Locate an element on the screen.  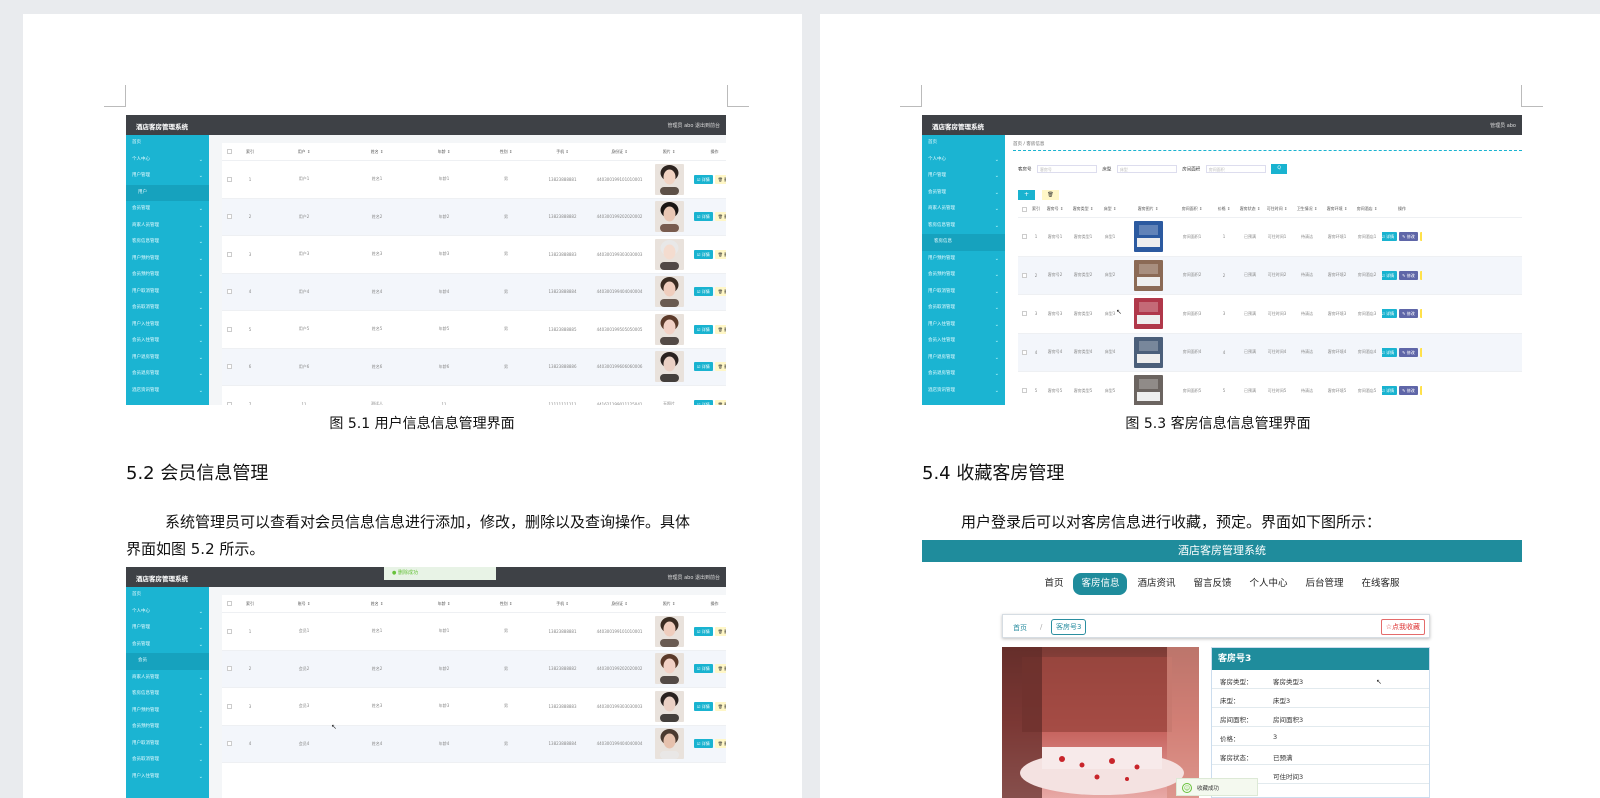
column-header: 房间酒店 ⇕ is located at coordinates (1367, 209).